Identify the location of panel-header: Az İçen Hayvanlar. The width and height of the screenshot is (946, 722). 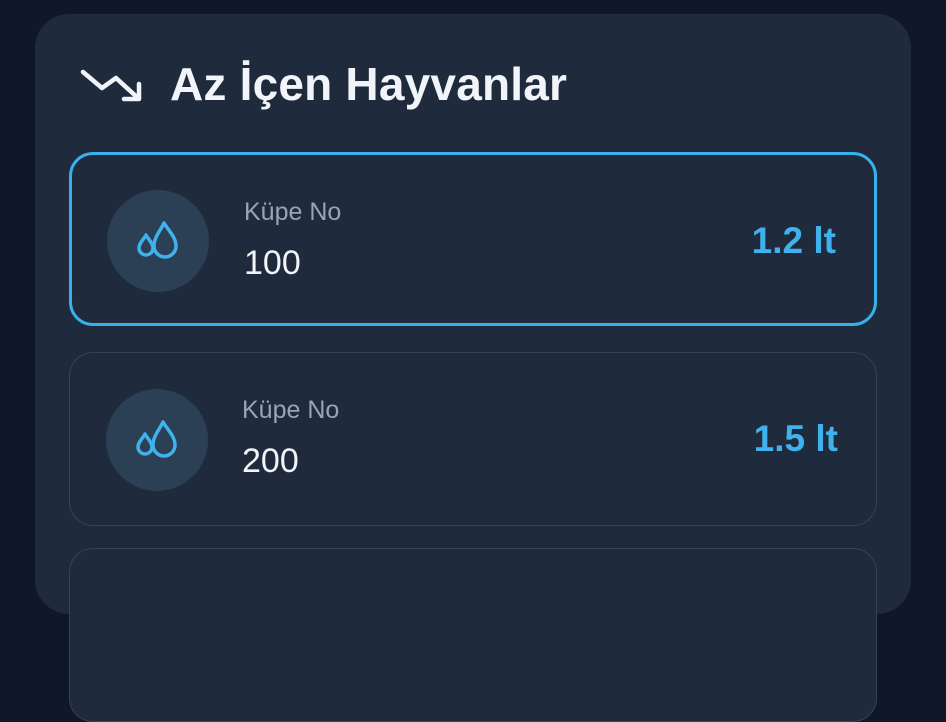
(323, 84).